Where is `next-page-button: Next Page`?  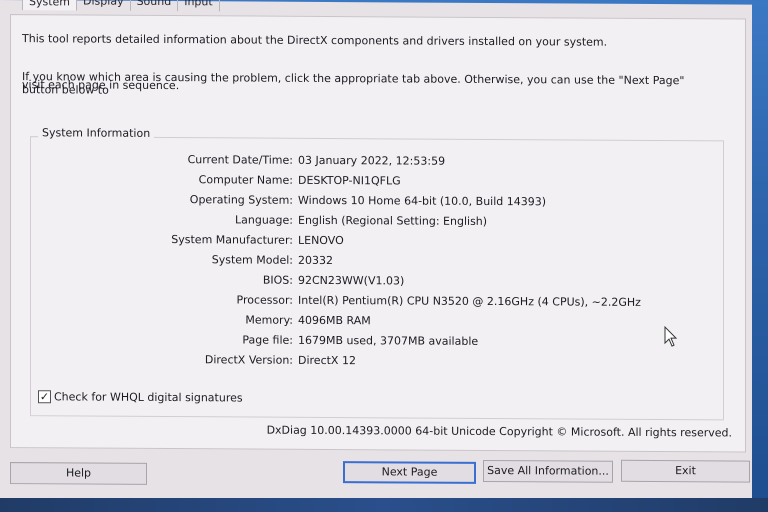 next-page-button: Next Page is located at coordinates (409, 472).